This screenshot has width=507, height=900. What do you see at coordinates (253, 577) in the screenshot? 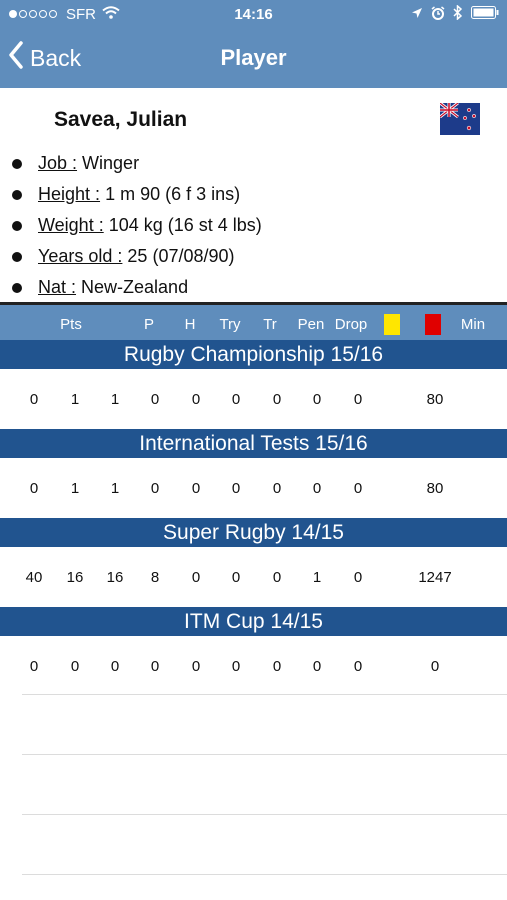
I see `stats-row-super-rugby: 40 16 16 8 0 0 0 1 0 1247` at bounding box center [253, 577].